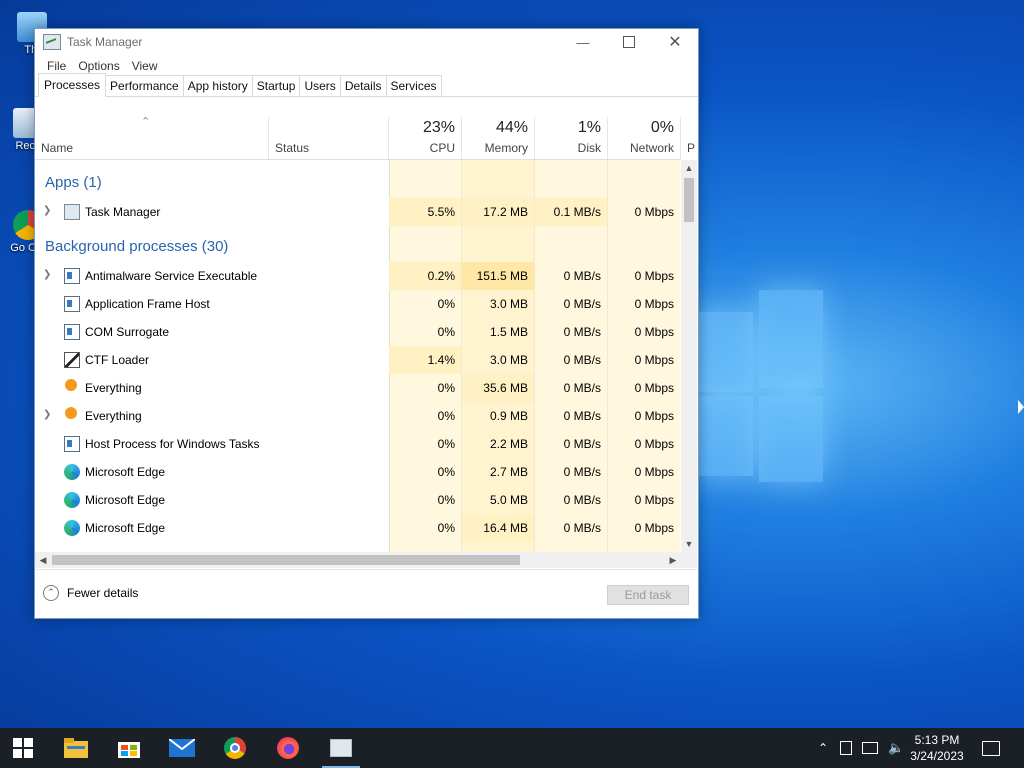 The image size is (1024, 768). Describe the element at coordinates (366, 42) in the screenshot. I see `title-bar: Task Manager — ✕` at that location.